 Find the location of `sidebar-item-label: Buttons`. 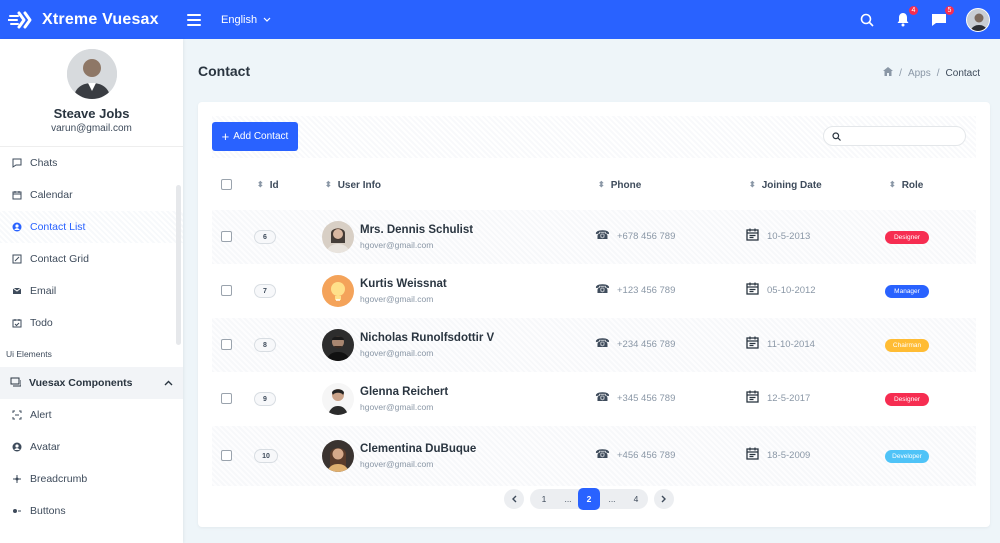

sidebar-item-label: Buttons is located at coordinates (48, 511).